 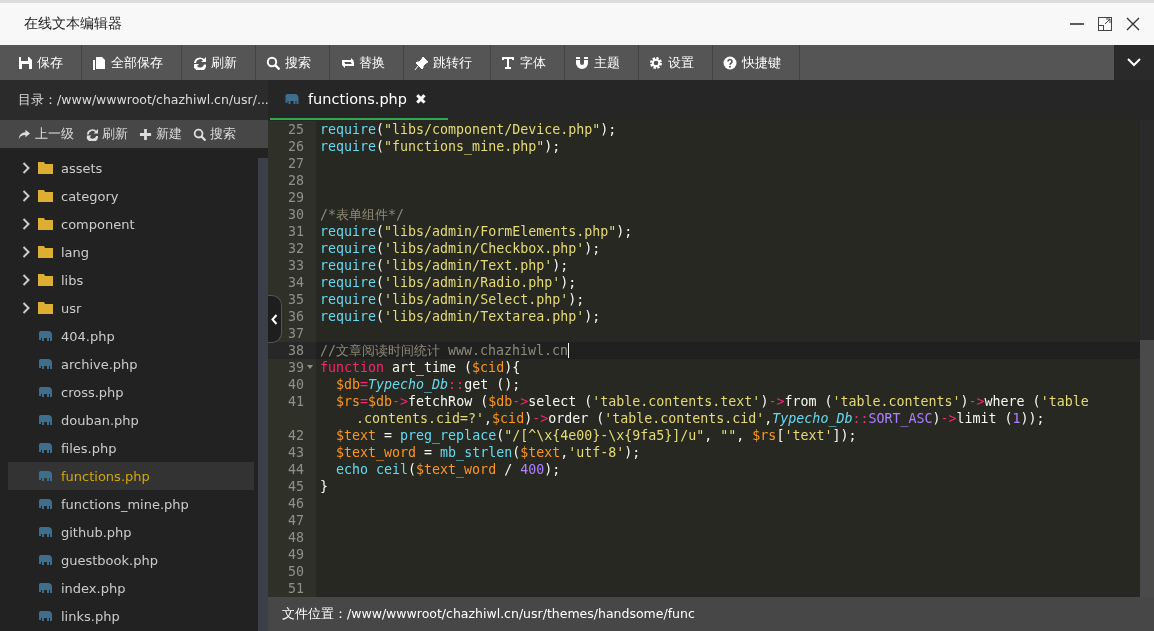 What do you see at coordinates (296, 571) in the screenshot?
I see `line-number: 50` at bounding box center [296, 571].